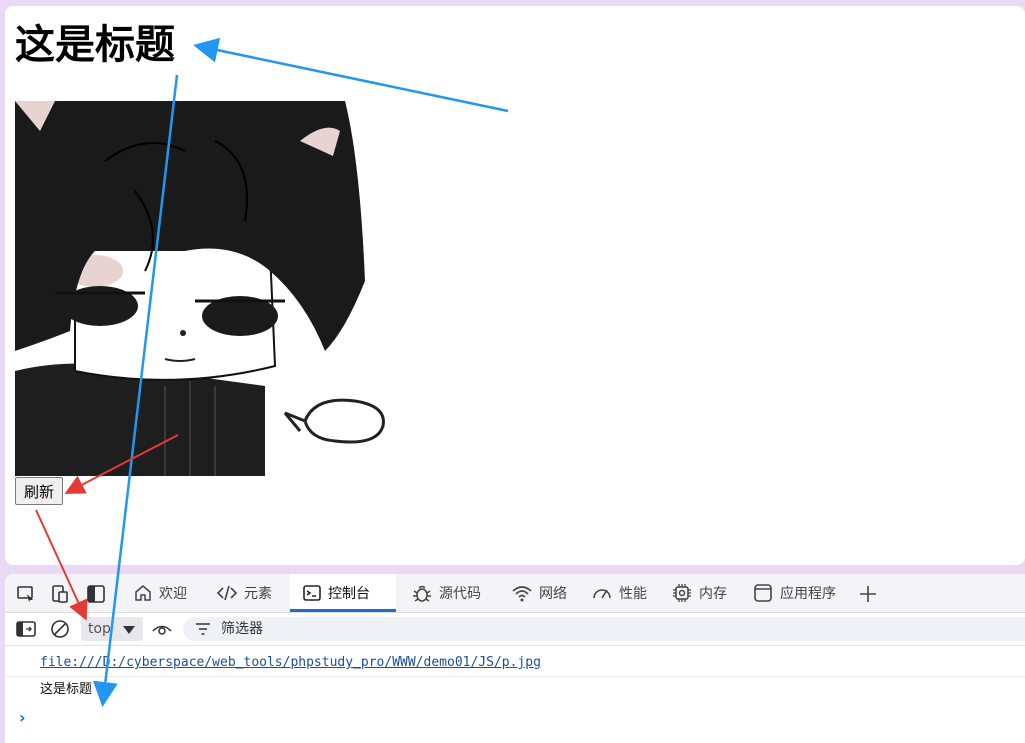 This screenshot has height=743, width=1025. I want to click on bug-icon, so click(422, 593).